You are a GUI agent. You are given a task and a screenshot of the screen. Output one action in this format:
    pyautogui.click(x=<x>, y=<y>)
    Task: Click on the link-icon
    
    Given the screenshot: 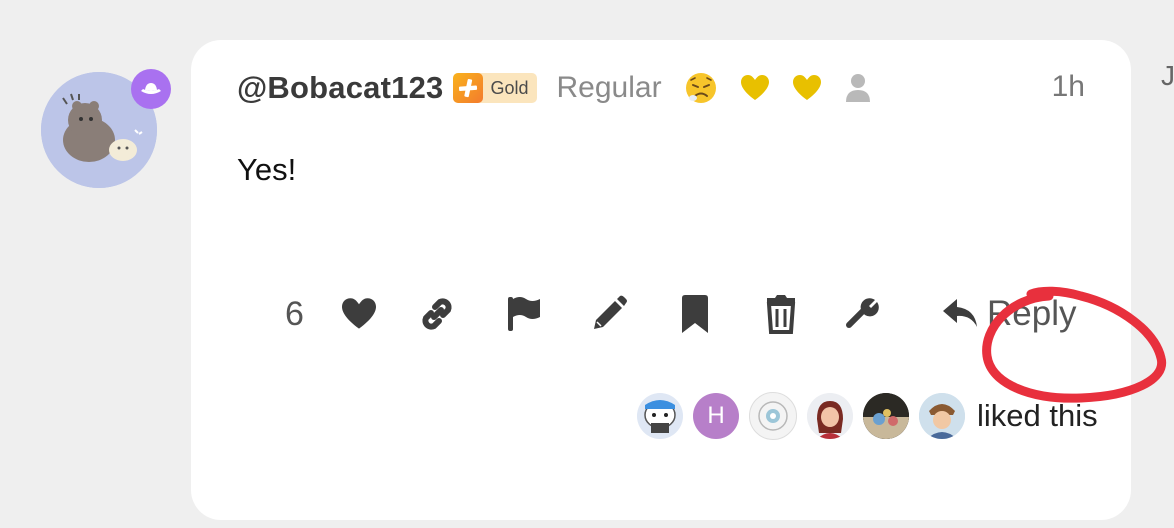 What is the action you would take?
    pyautogui.click(x=437, y=314)
    